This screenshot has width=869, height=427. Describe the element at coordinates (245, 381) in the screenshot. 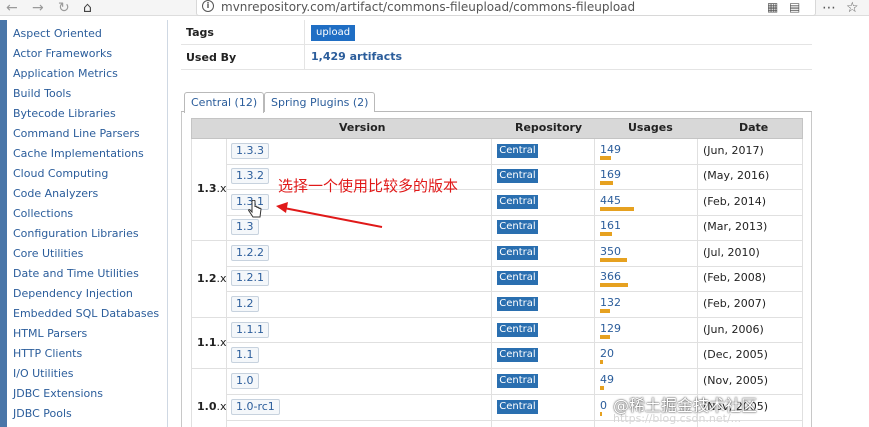

I see `version-link: 1.0` at that location.